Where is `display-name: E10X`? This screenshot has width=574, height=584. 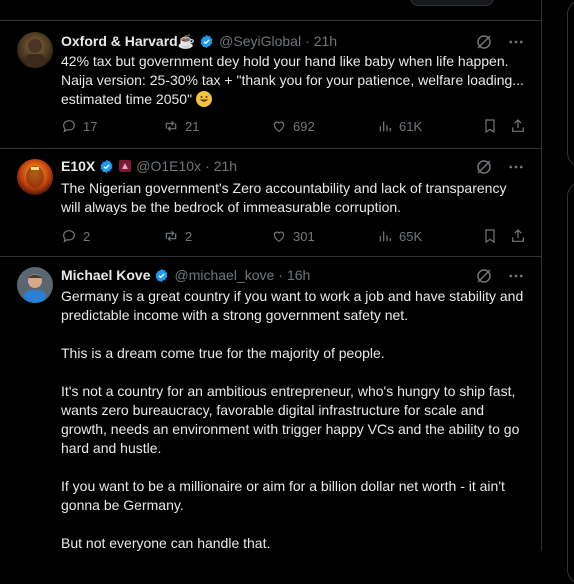 display-name: E10X is located at coordinates (78, 166).